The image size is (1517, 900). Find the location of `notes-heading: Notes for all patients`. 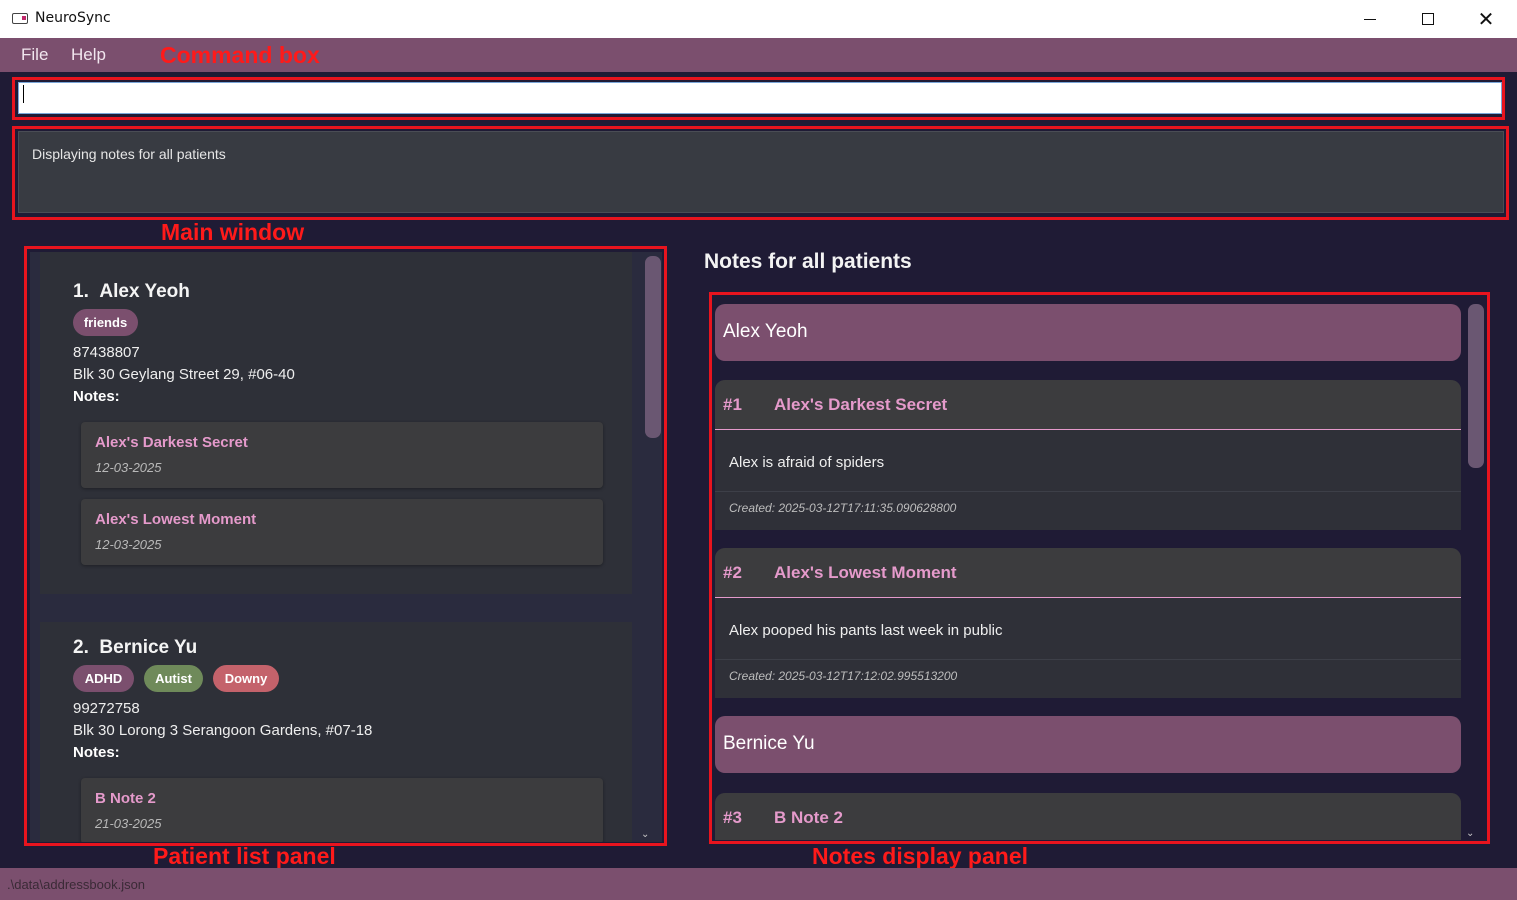

notes-heading: Notes for all patients is located at coordinates (808, 261).